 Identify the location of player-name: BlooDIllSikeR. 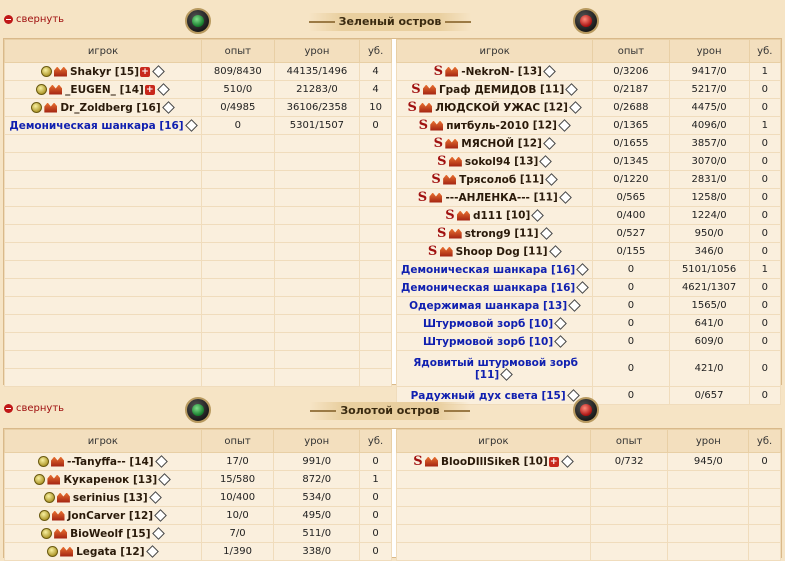
(480, 462).